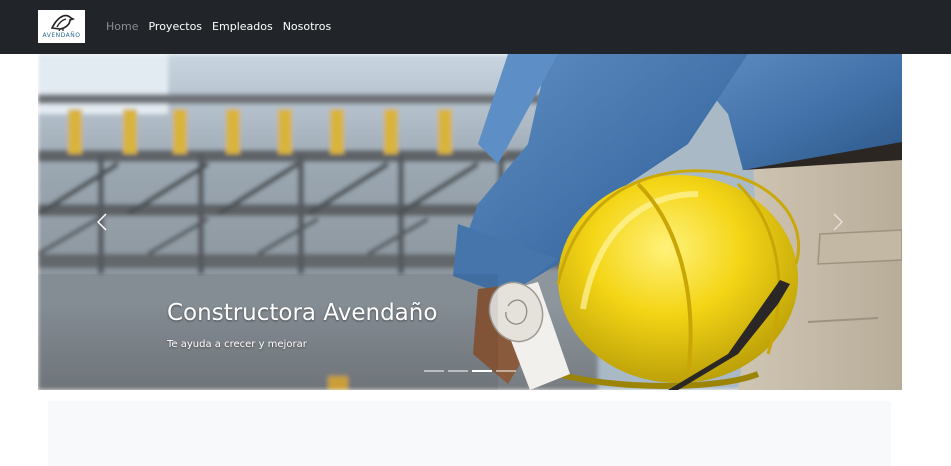 This screenshot has width=951, height=466. What do you see at coordinates (237, 344) in the screenshot?
I see `carousel-caption-subtitle: Te ayuda a crecer y mejorar` at bounding box center [237, 344].